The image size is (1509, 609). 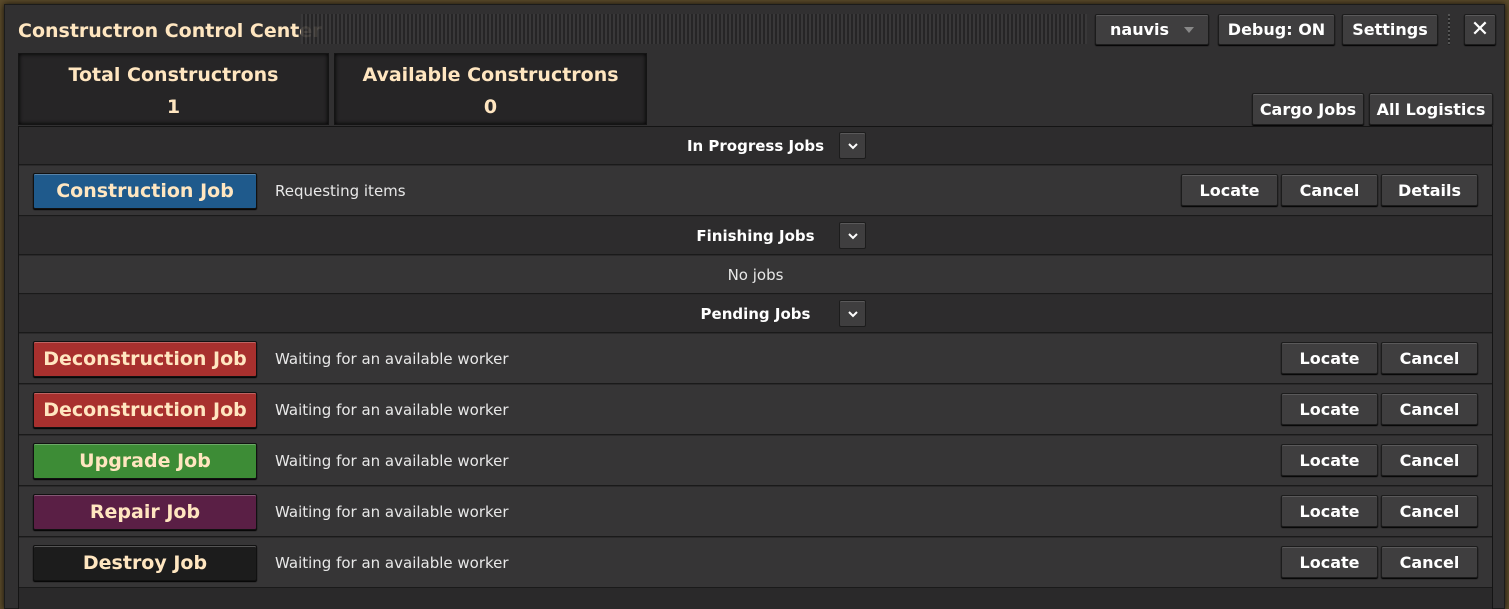 What do you see at coordinates (1276, 29) in the screenshot?
I see `debug-toggle-button: Debug: ON` at bounding box center [1276, 29].